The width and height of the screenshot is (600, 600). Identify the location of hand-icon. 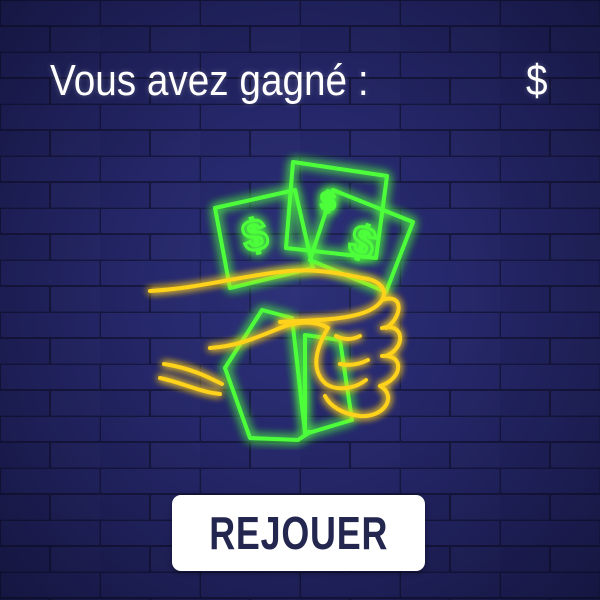
(275, 343).